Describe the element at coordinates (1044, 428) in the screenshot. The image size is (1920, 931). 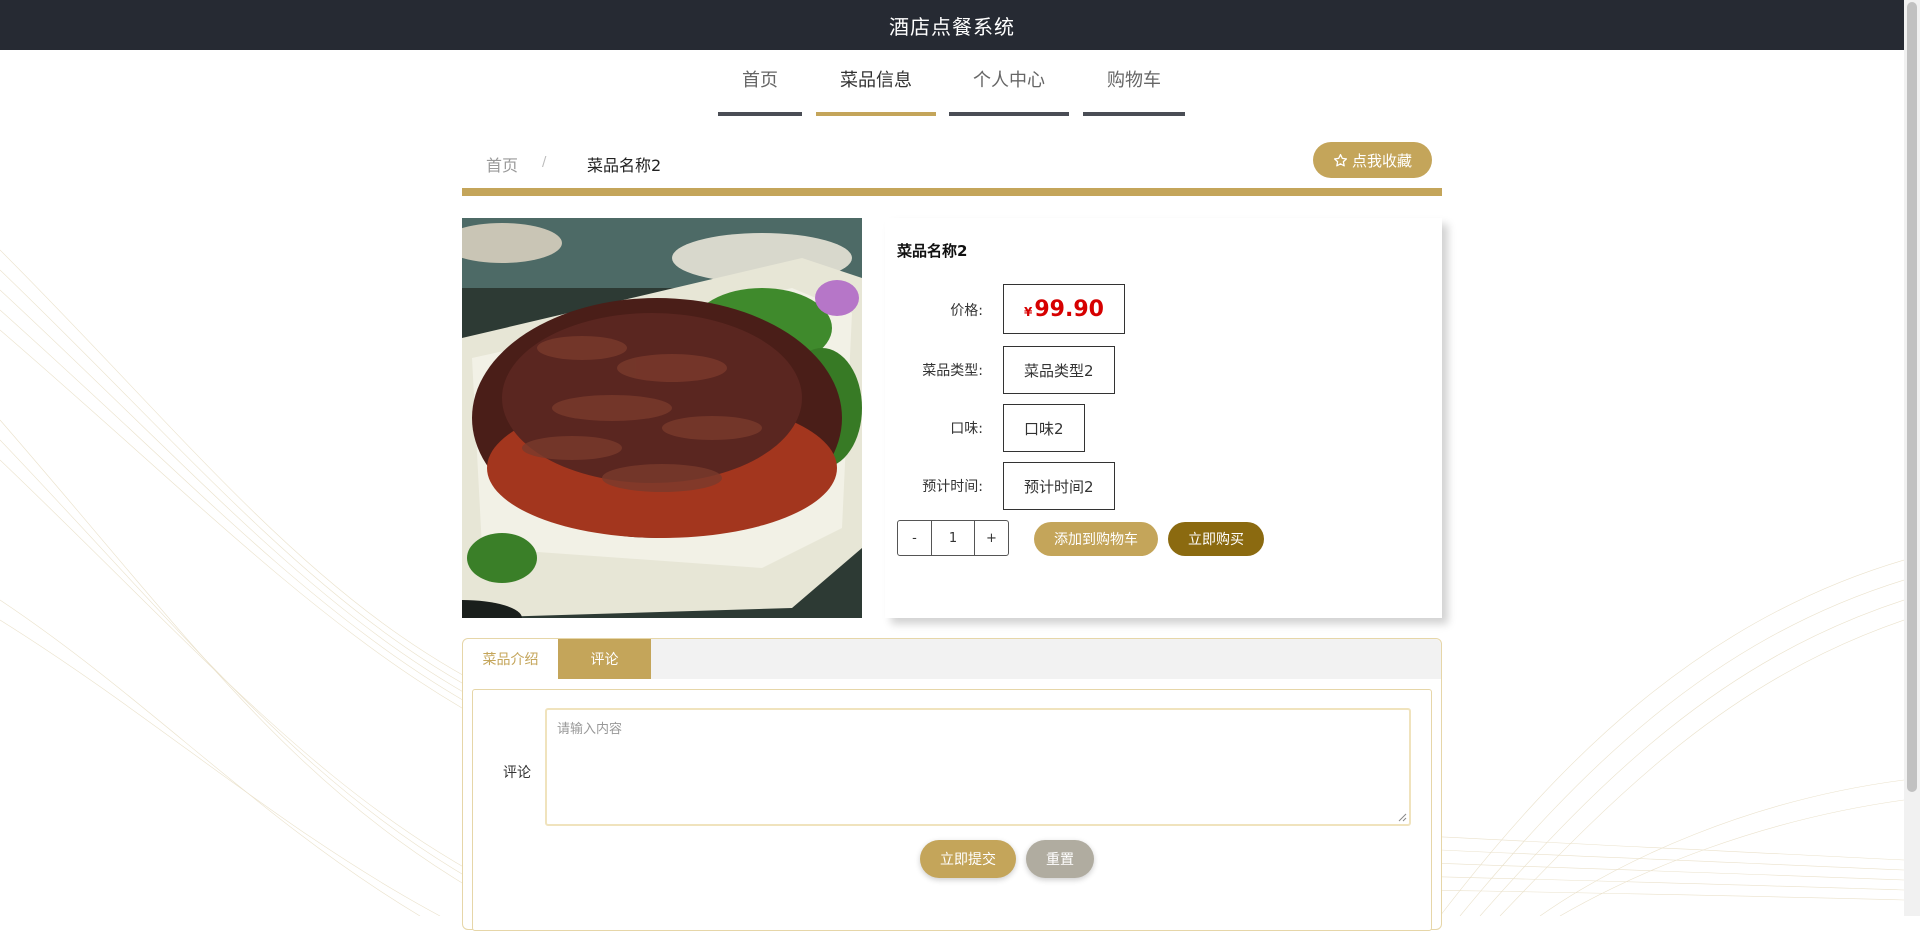
I see `flavor-box: 口味2` at that location.